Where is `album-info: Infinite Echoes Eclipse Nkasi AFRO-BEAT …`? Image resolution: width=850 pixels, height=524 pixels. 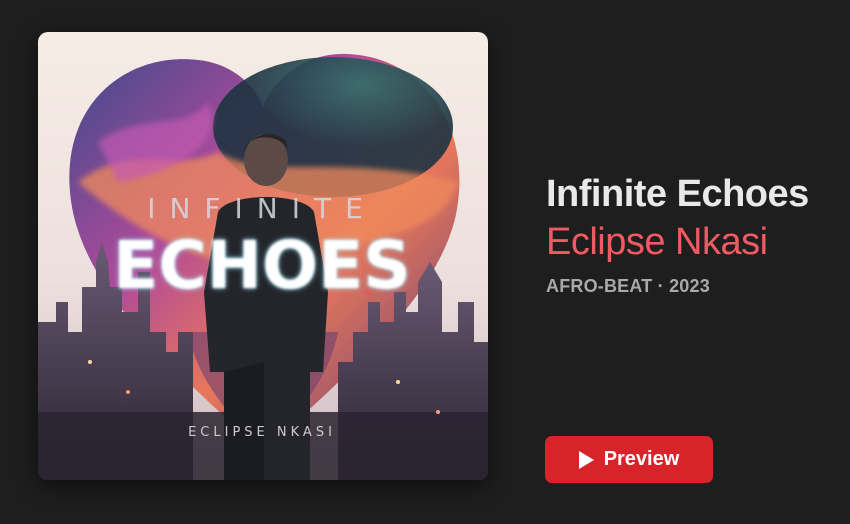
album-info: Infinite Echoes Eclipse Nkasi AFRO-BEAT … is located at coordinates (696, 233).